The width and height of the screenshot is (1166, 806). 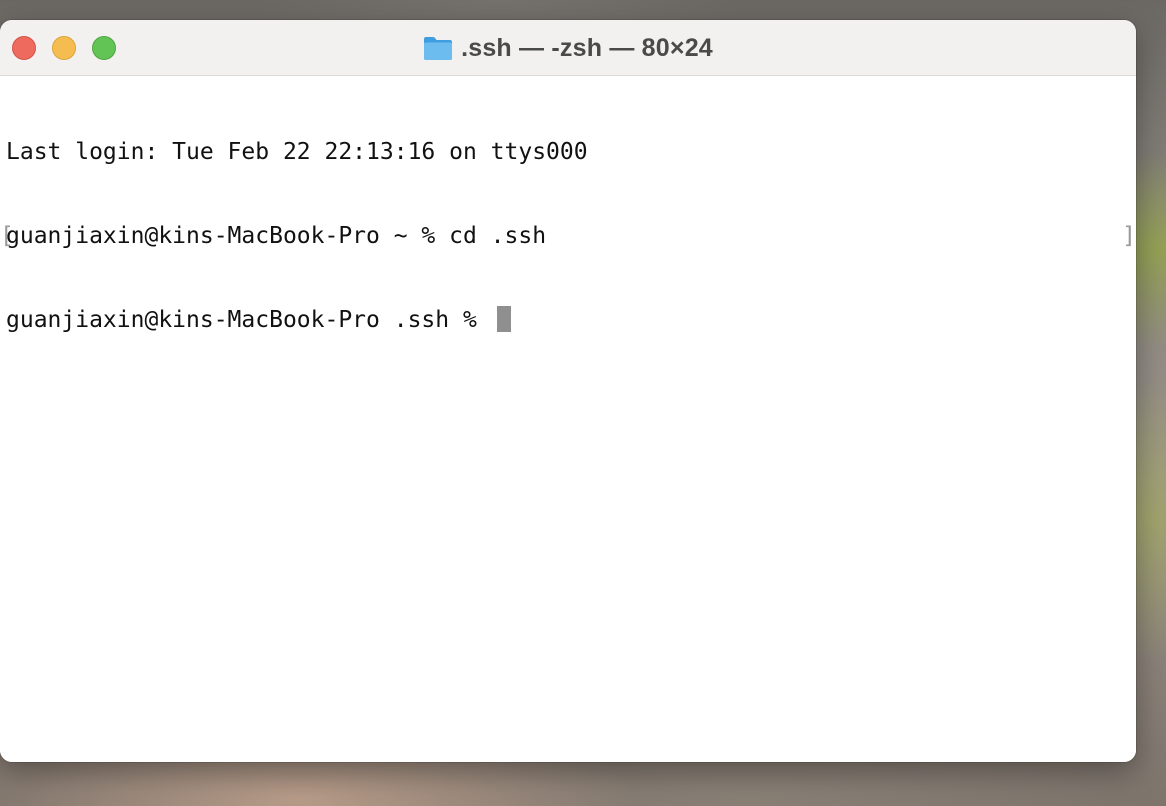 What do you see at coordinates (248, 320) in the screenshot?
I see `terminal-prompt: guanjiaxin@kins-MacBook-Pro .ssh %` at bounding box center [248, 320].